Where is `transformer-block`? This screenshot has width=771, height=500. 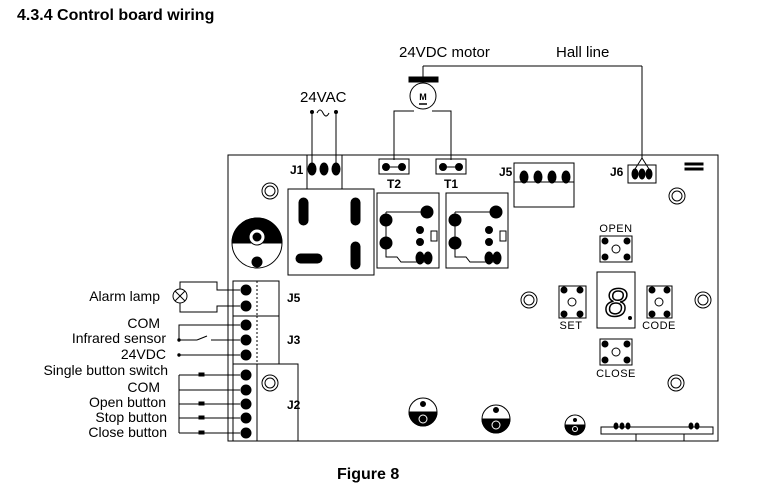
transformer-block is located at coordinates (331, 232).